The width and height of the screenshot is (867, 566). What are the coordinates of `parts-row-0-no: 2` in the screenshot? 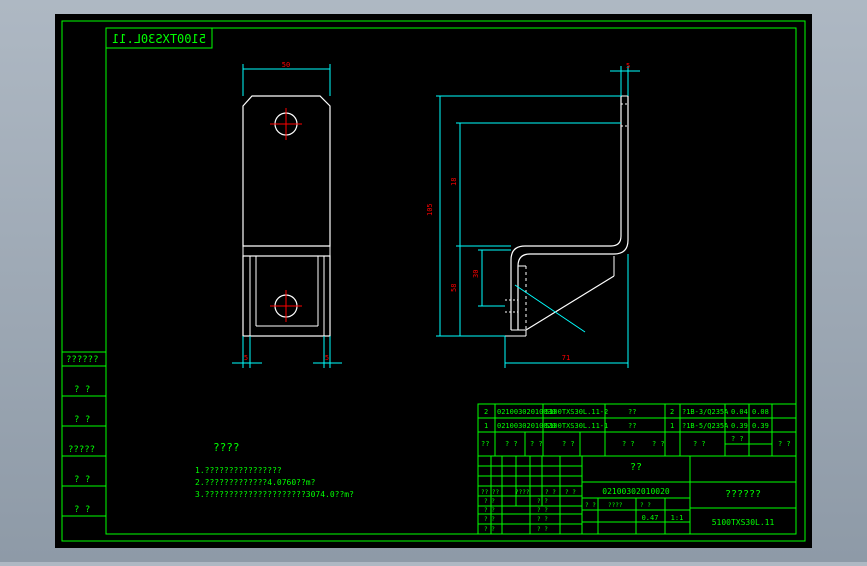 It's located at (486, 412).